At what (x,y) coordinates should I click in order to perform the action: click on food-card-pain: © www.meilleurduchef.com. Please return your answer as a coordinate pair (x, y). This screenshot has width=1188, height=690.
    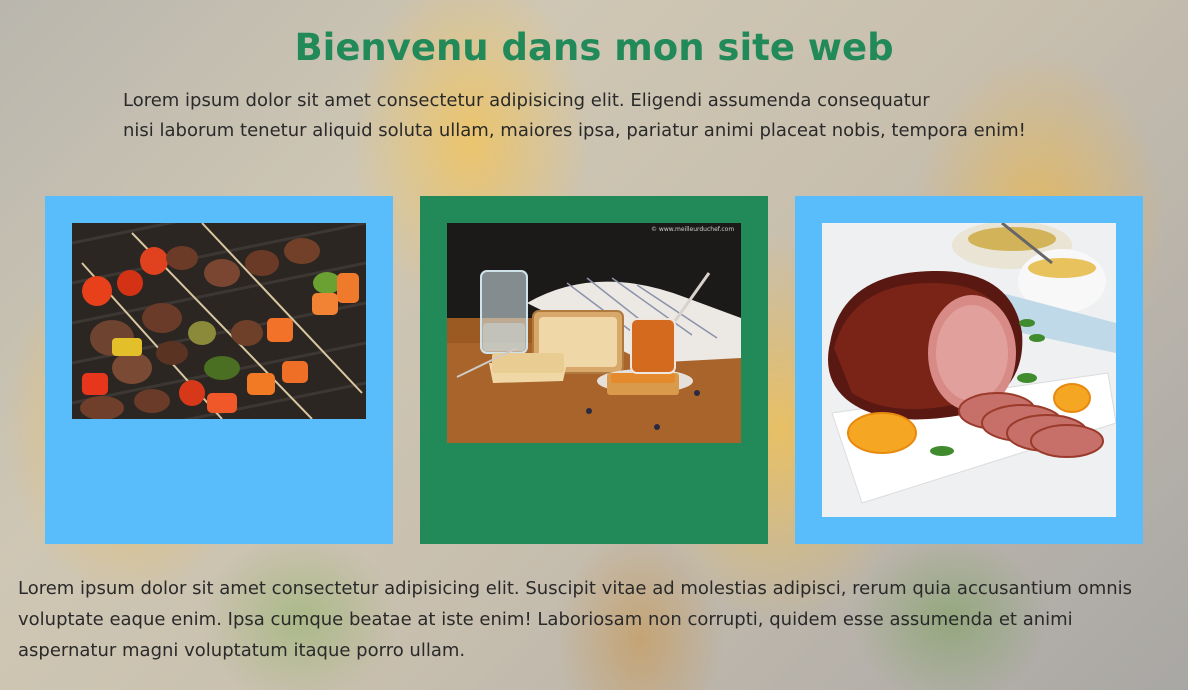
    Looking at the image, I should click on (594, 370).